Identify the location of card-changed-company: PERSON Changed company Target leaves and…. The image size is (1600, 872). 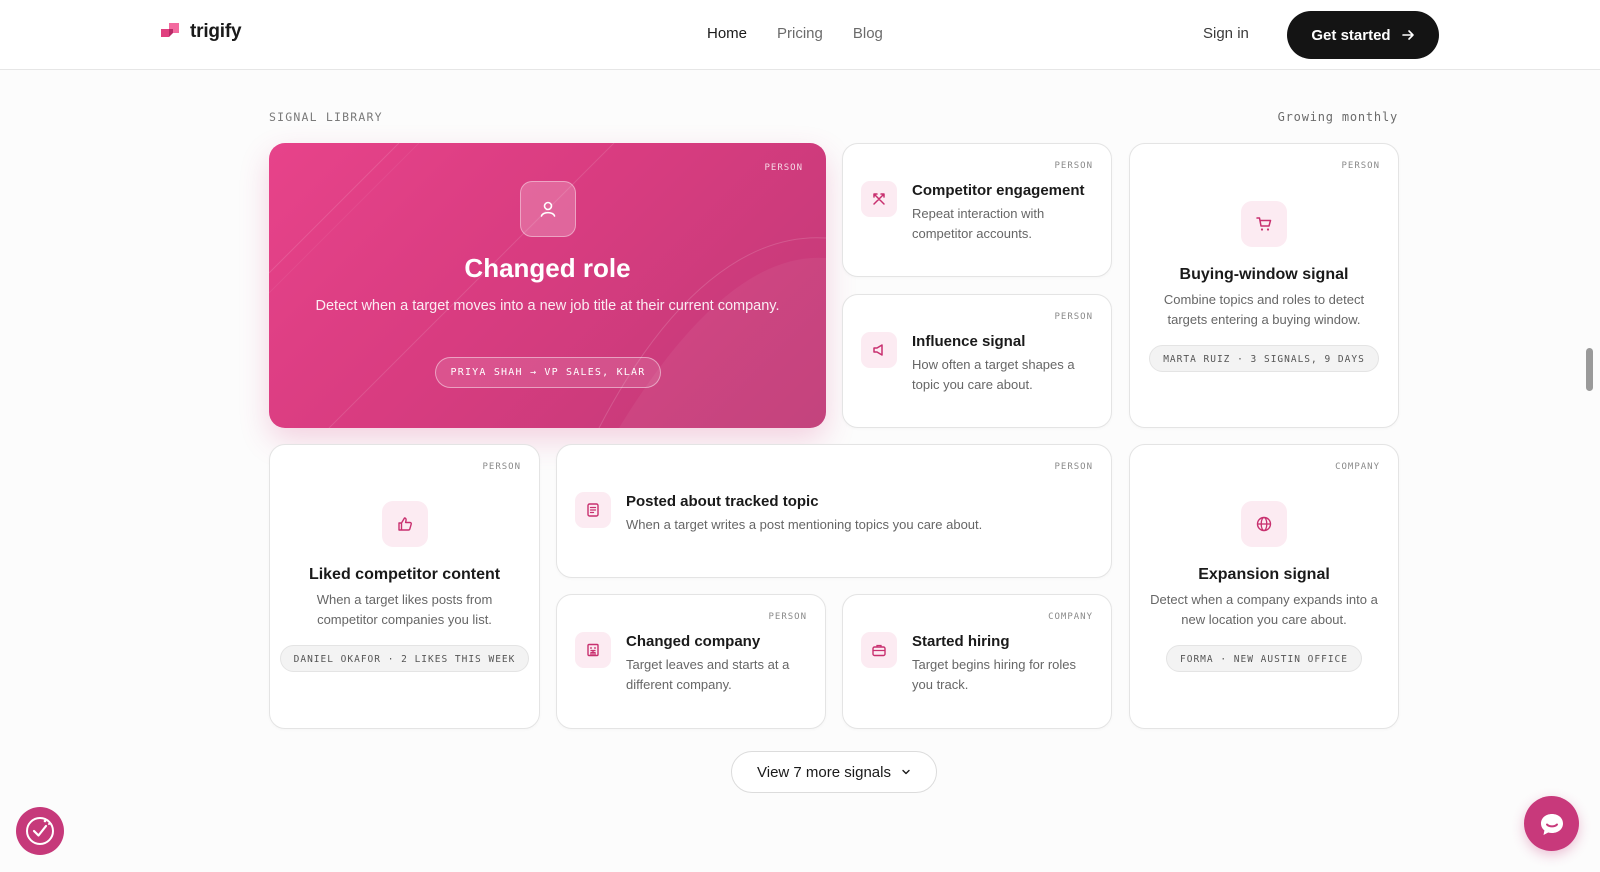
(691, 661).